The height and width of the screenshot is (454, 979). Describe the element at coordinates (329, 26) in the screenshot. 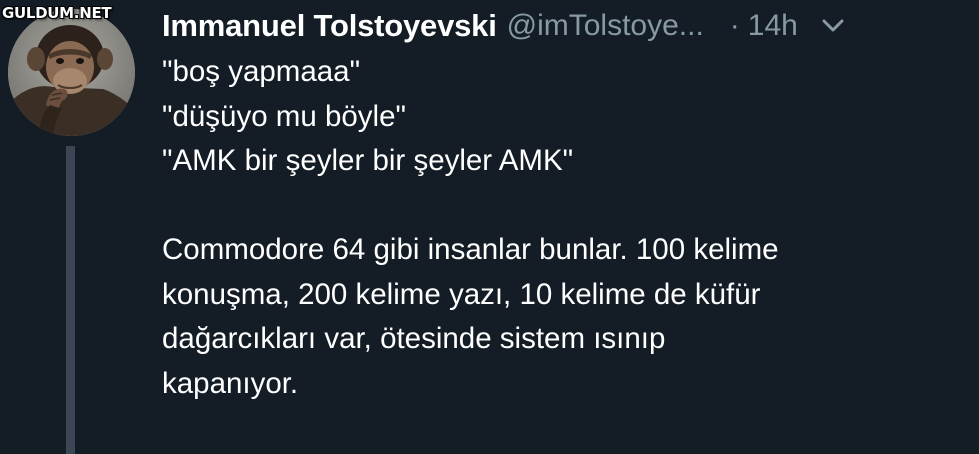

I see `author-display-name: Immanuel Tolstoyevski` at that location.